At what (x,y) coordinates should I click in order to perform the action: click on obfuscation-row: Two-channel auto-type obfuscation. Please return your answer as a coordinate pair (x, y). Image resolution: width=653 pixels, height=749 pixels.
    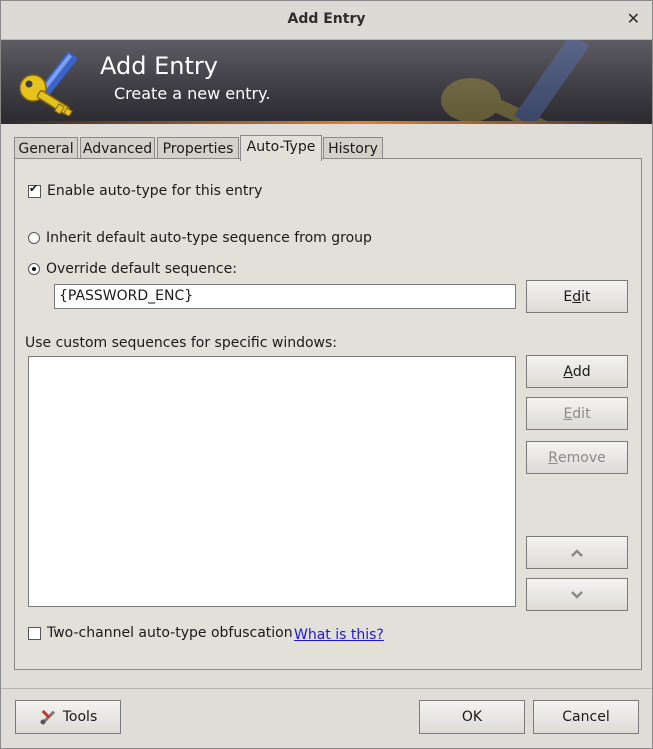
    Looking at the image, I should click on (160, 633).